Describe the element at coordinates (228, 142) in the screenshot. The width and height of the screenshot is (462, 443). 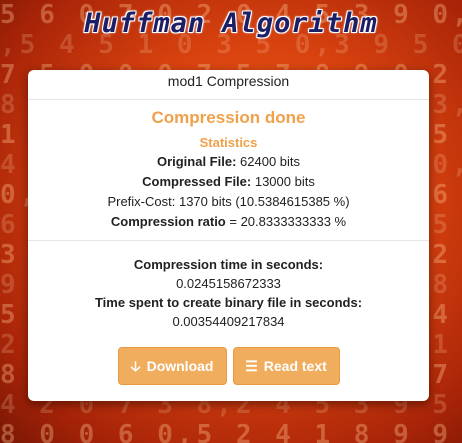
I see `statistics-heading: Statistics` at that location.